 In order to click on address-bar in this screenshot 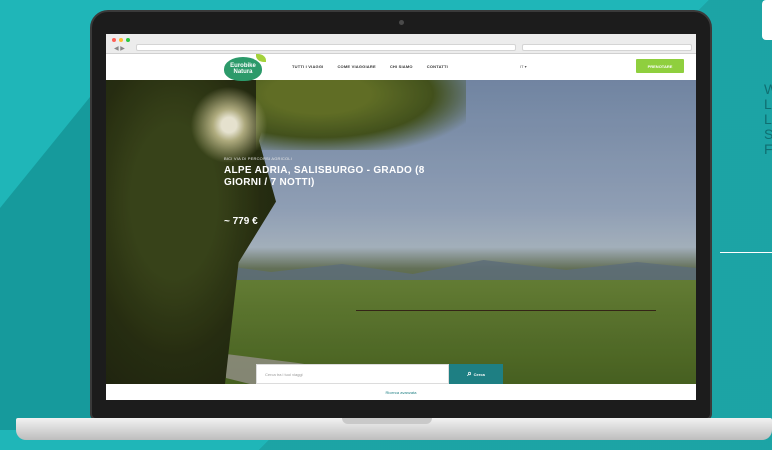, I will do `click(326, 47)`.